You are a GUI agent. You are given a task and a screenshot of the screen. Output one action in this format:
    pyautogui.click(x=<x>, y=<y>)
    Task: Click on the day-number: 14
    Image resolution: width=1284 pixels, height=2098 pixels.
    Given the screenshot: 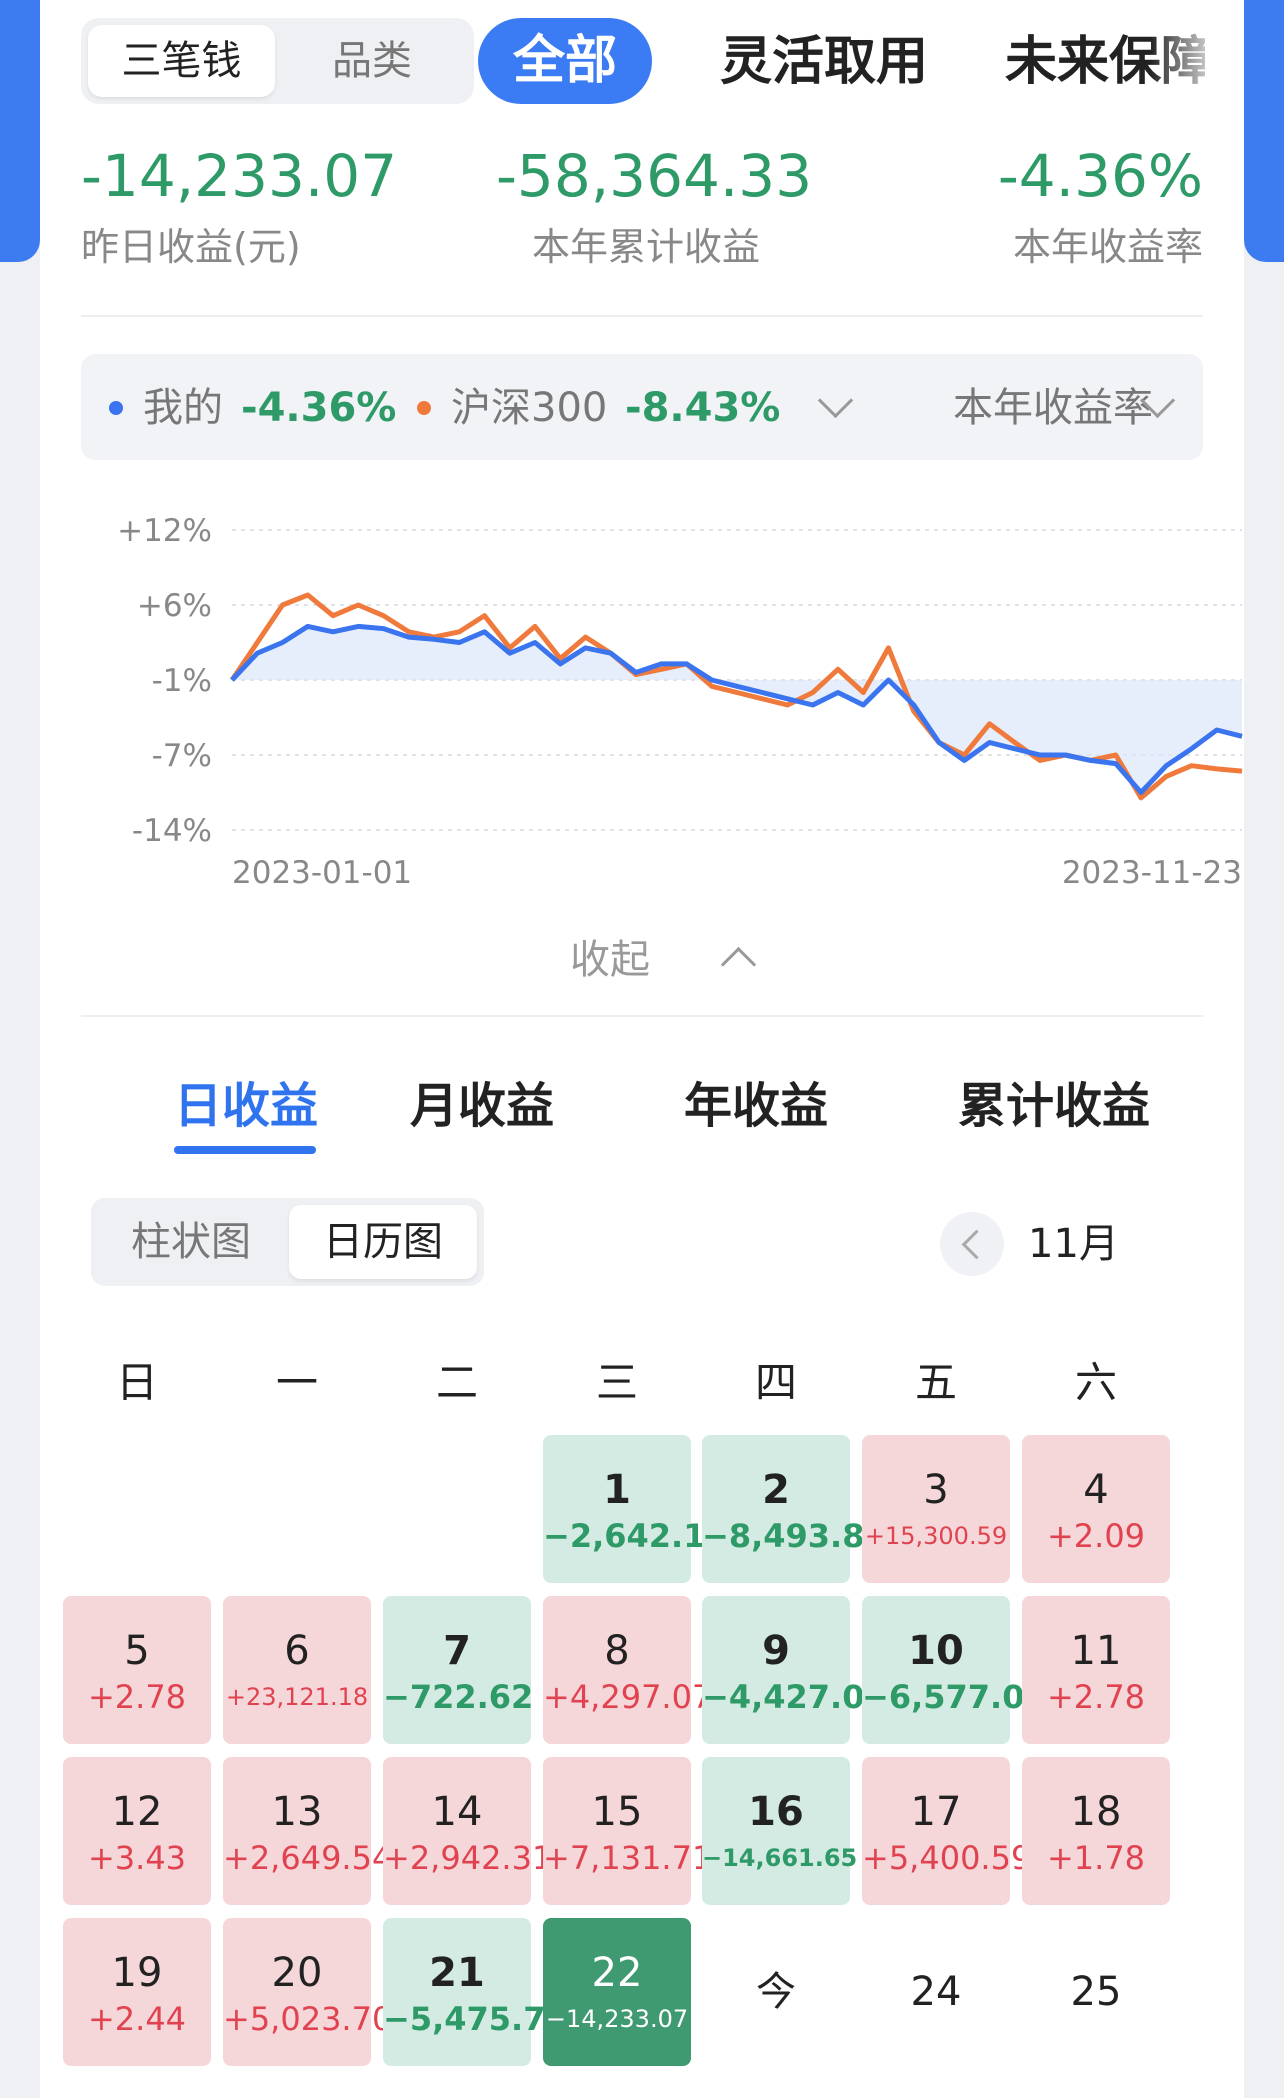 What is the action you would take?
    pyautogui.click(x=457, y=1812)
    